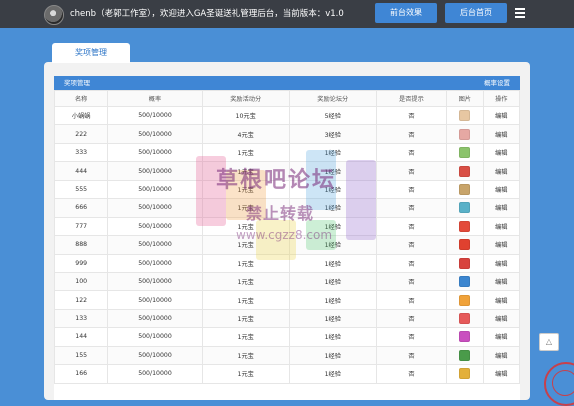 This screenshot has height=406, width=574. I want to click on avatar, so click(54, 15).